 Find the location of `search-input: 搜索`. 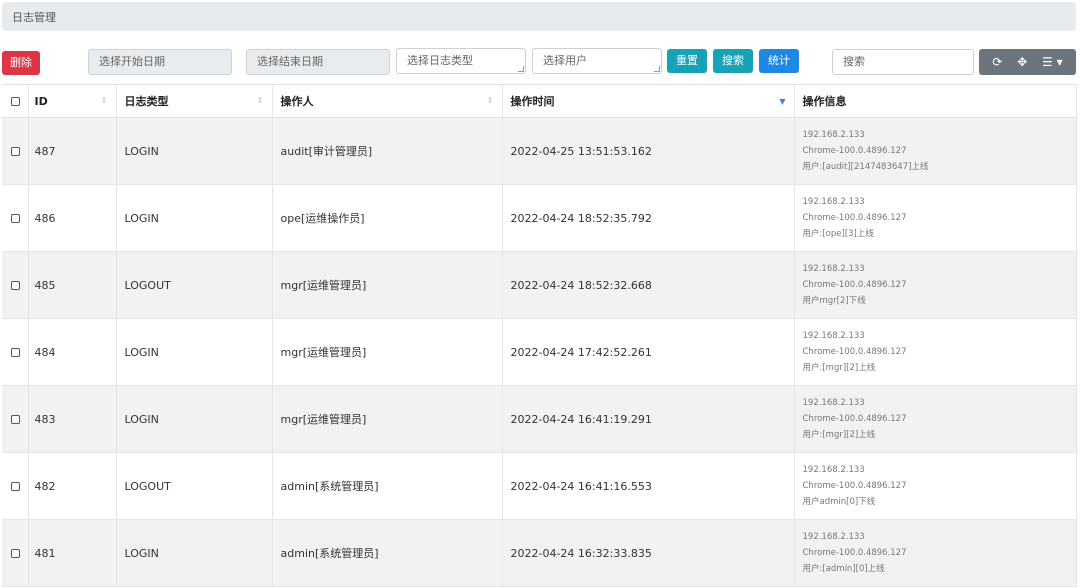

search-input: 搜索 is located at coordinates (903, 62).